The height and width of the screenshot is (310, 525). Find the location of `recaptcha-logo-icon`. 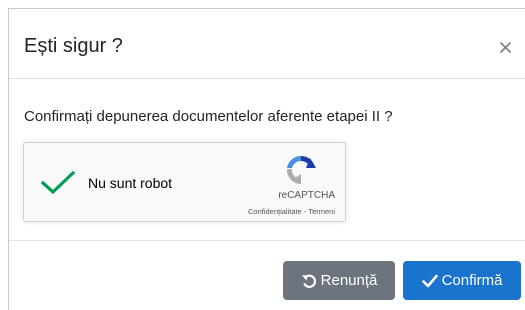

recaptcha-logo-icon is located at coordinates (301, 170).